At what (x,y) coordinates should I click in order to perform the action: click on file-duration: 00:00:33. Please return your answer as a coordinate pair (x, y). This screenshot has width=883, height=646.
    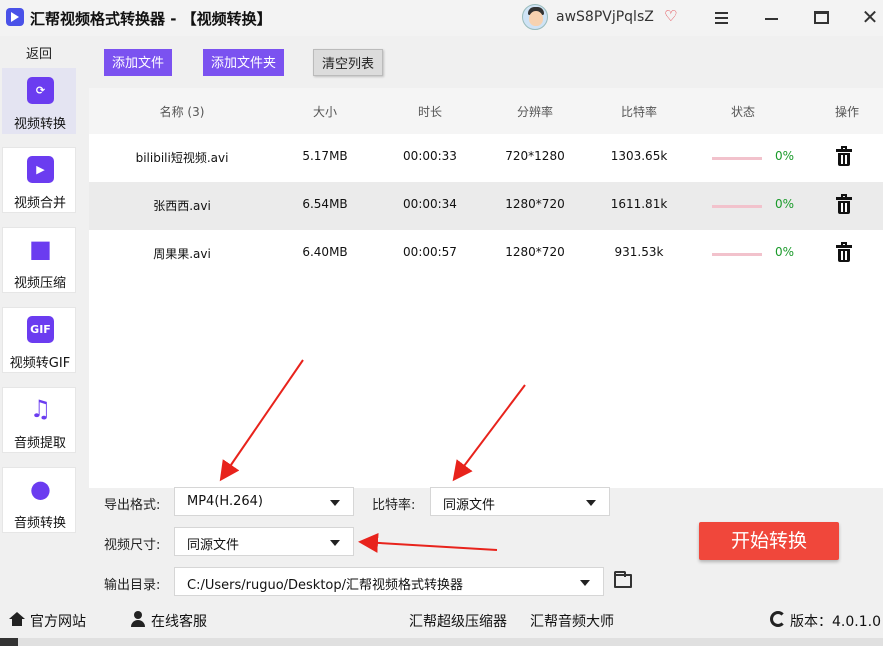
    Looking at the image, I should click on (430, 156).